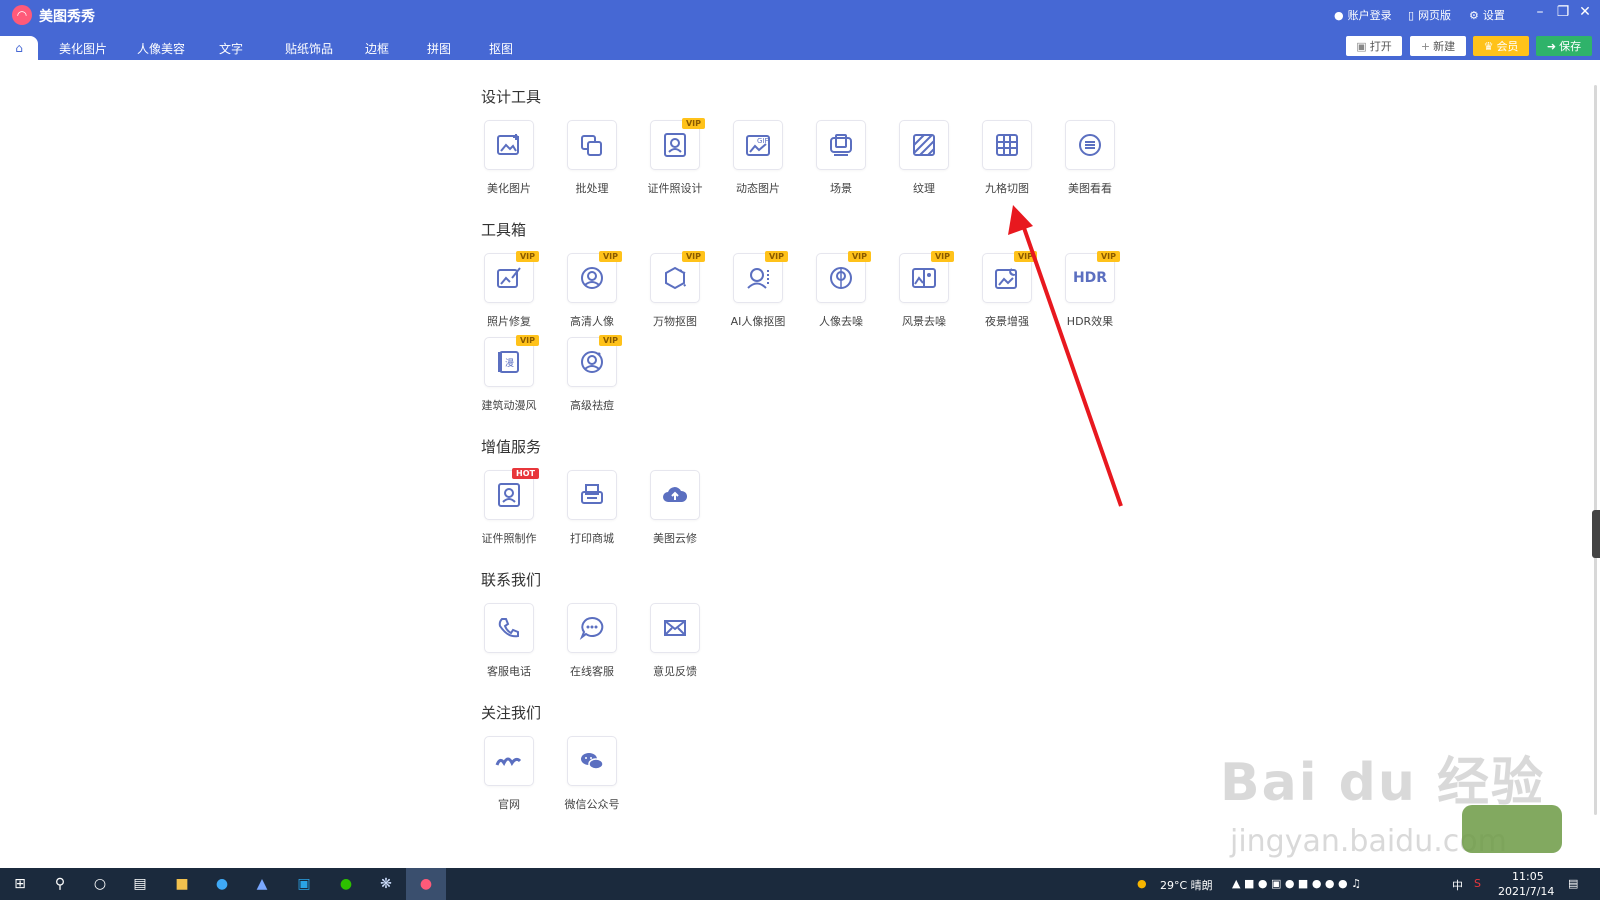  Describe the element at coordinates (304, 884) in the screenshot. I see `app-icon-2: ▣` at that location.